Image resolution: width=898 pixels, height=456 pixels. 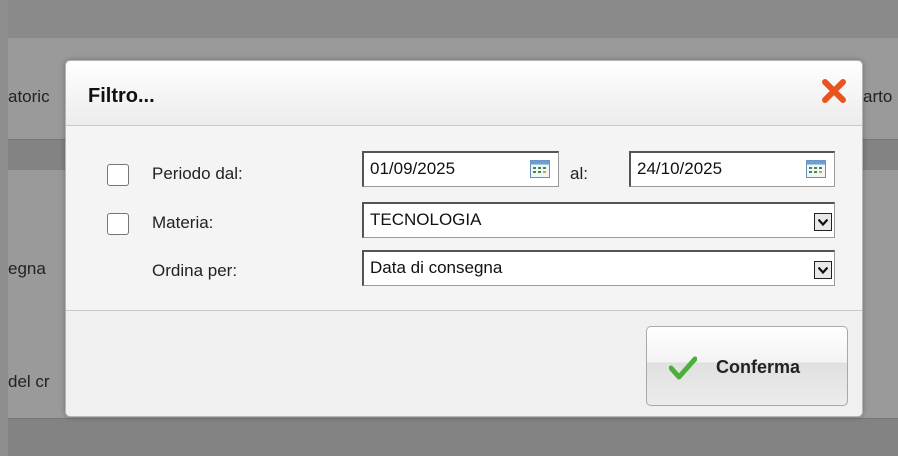 What do you see at coordinates (732, 169) in the screenshot?
I see `period-to-input: 24/10/2025` at bounding box center [732, 169].